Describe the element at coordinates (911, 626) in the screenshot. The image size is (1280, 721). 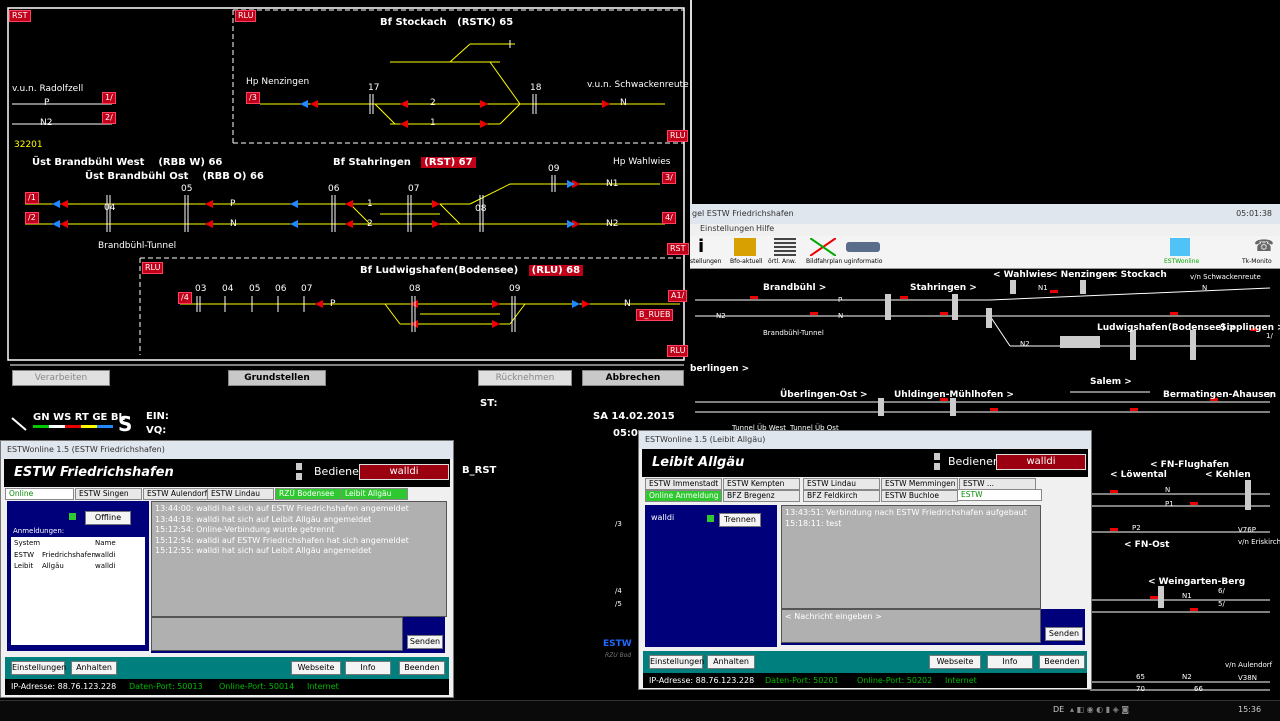
I see `win2-message-input: < Nachricht eingeben >` at that location.